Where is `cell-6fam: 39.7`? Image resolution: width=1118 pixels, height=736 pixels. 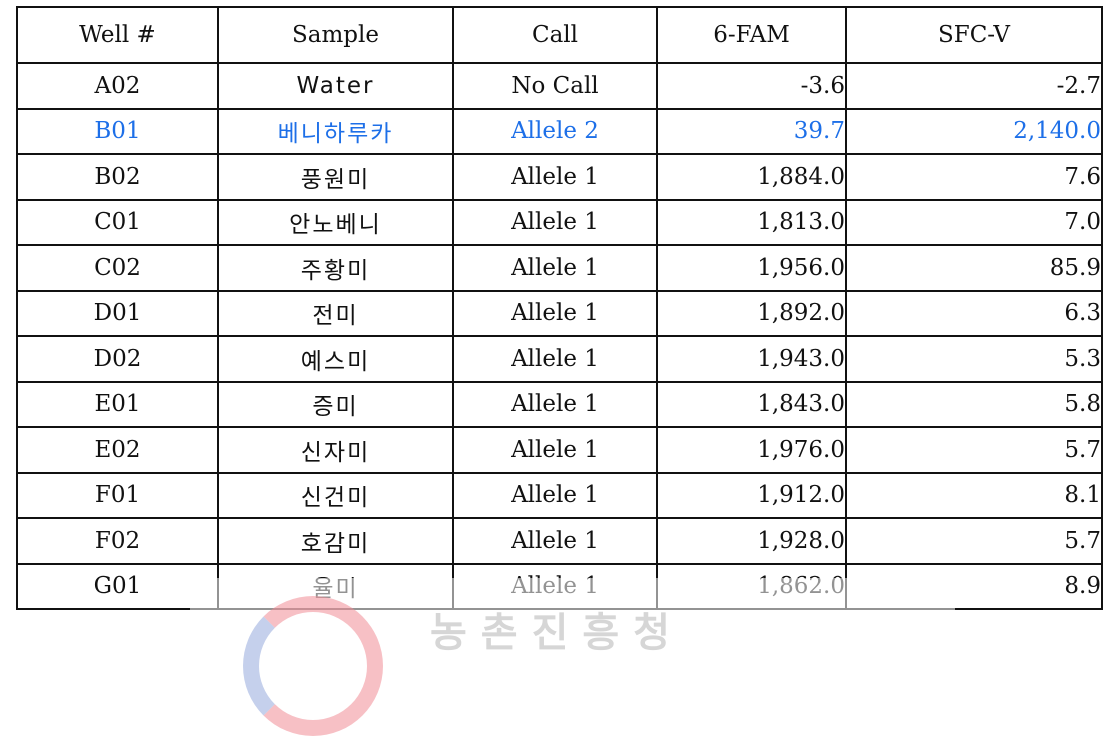 cell-6fam: 39.7 is located at coordinates (751, 131).